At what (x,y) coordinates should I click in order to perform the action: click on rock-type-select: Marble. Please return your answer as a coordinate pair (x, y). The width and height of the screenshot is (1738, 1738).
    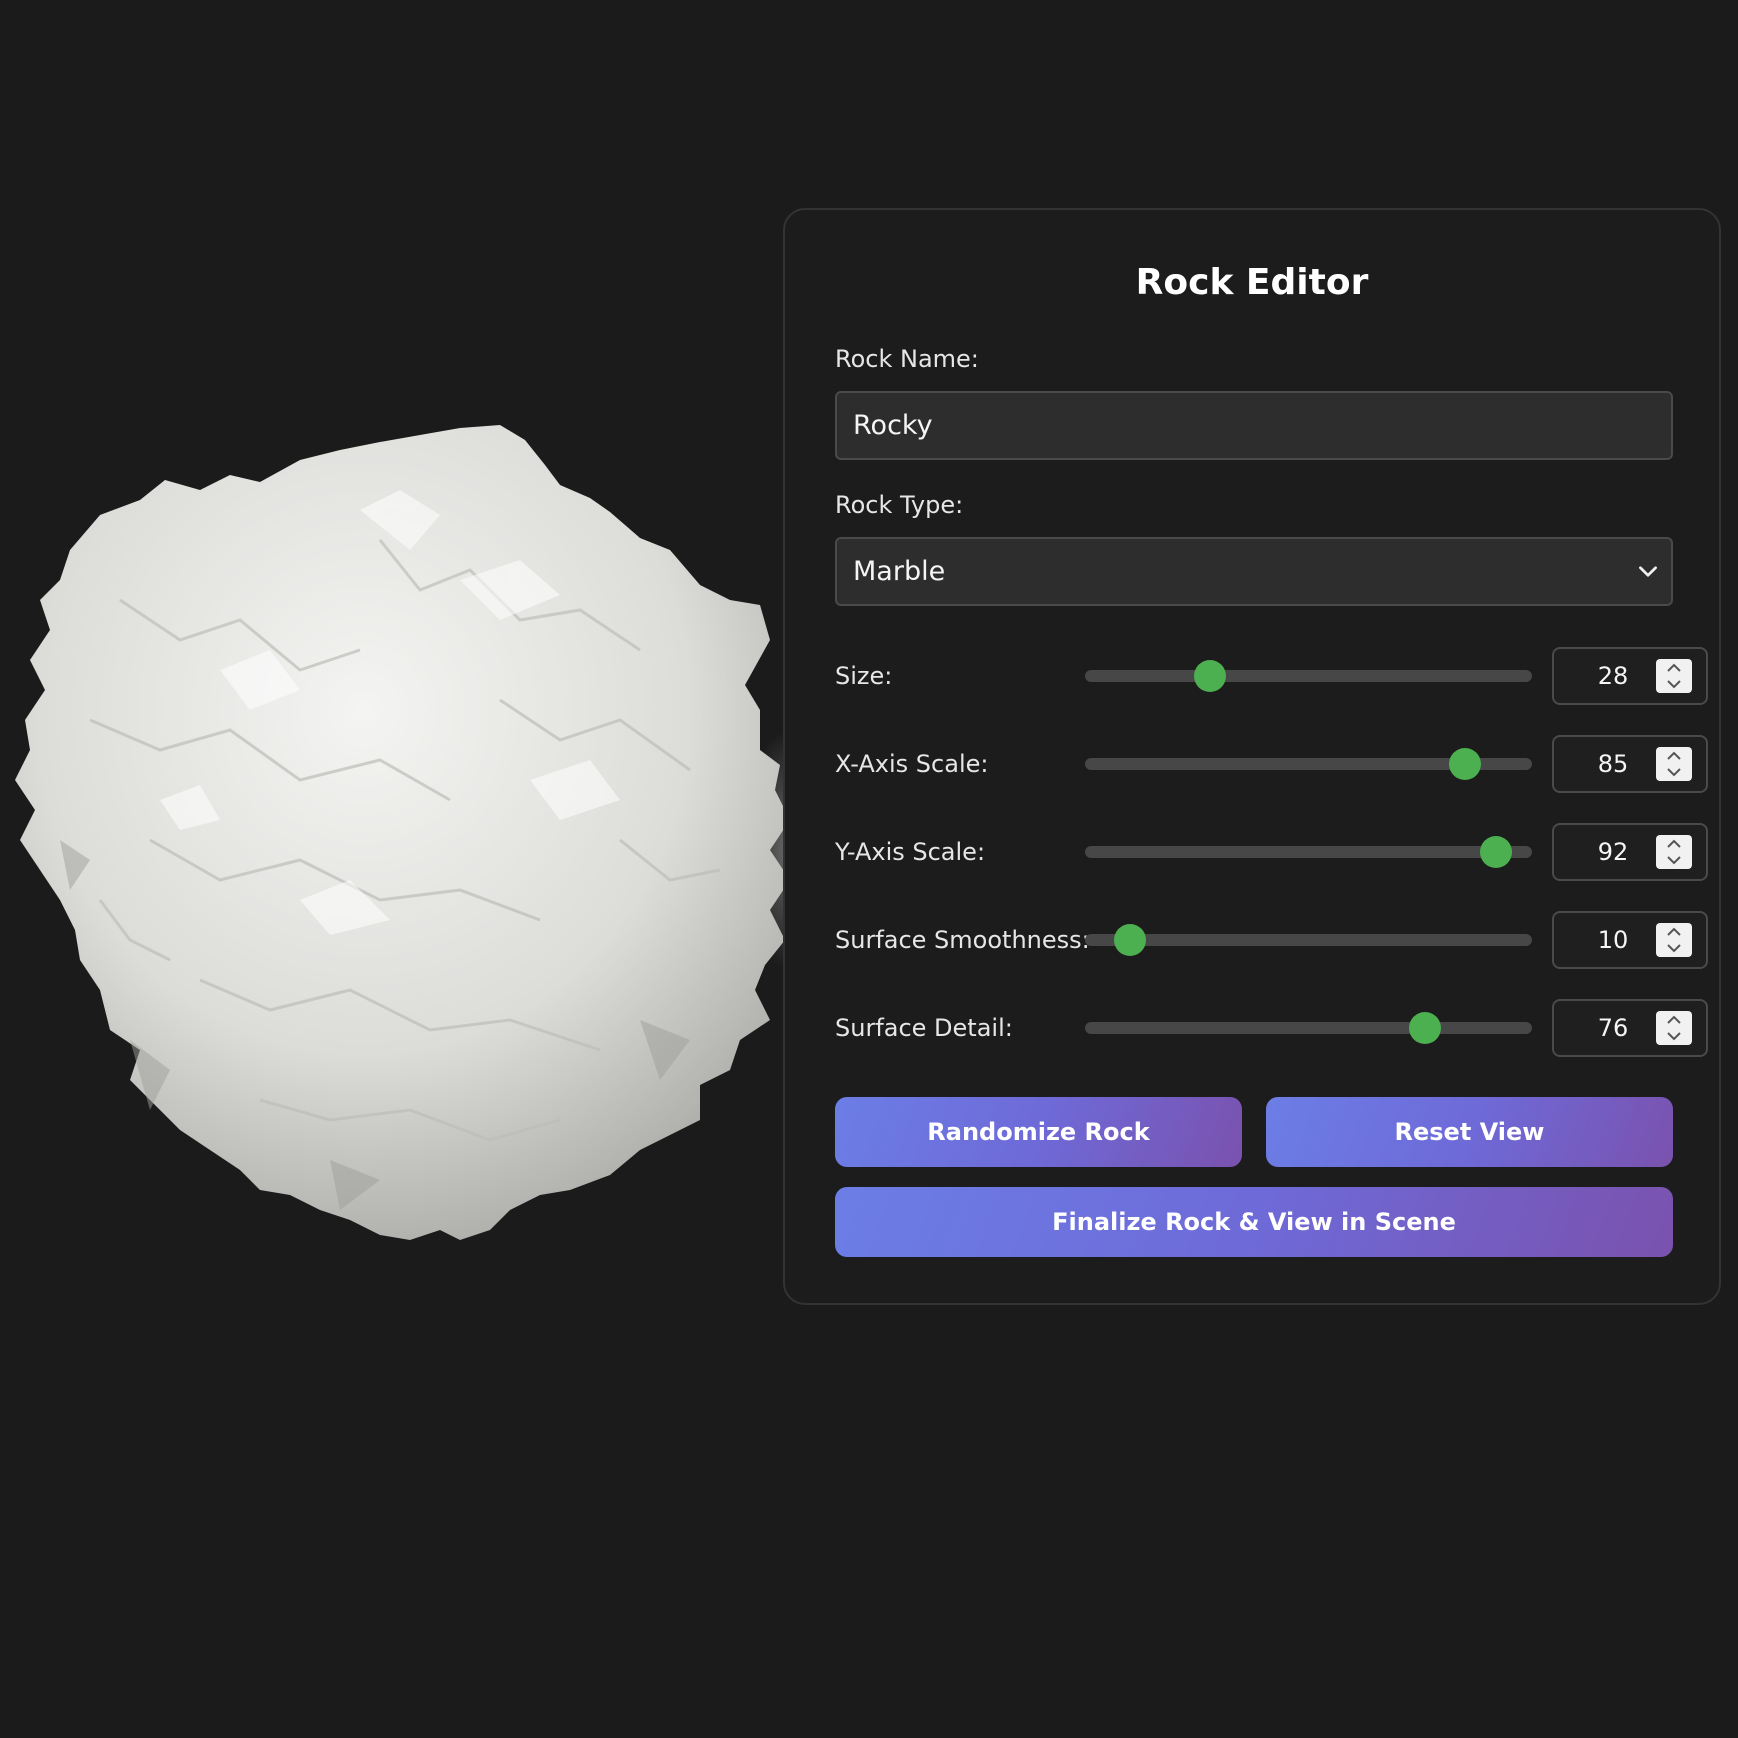
    Looking at the image, I should click on (1254, 571).